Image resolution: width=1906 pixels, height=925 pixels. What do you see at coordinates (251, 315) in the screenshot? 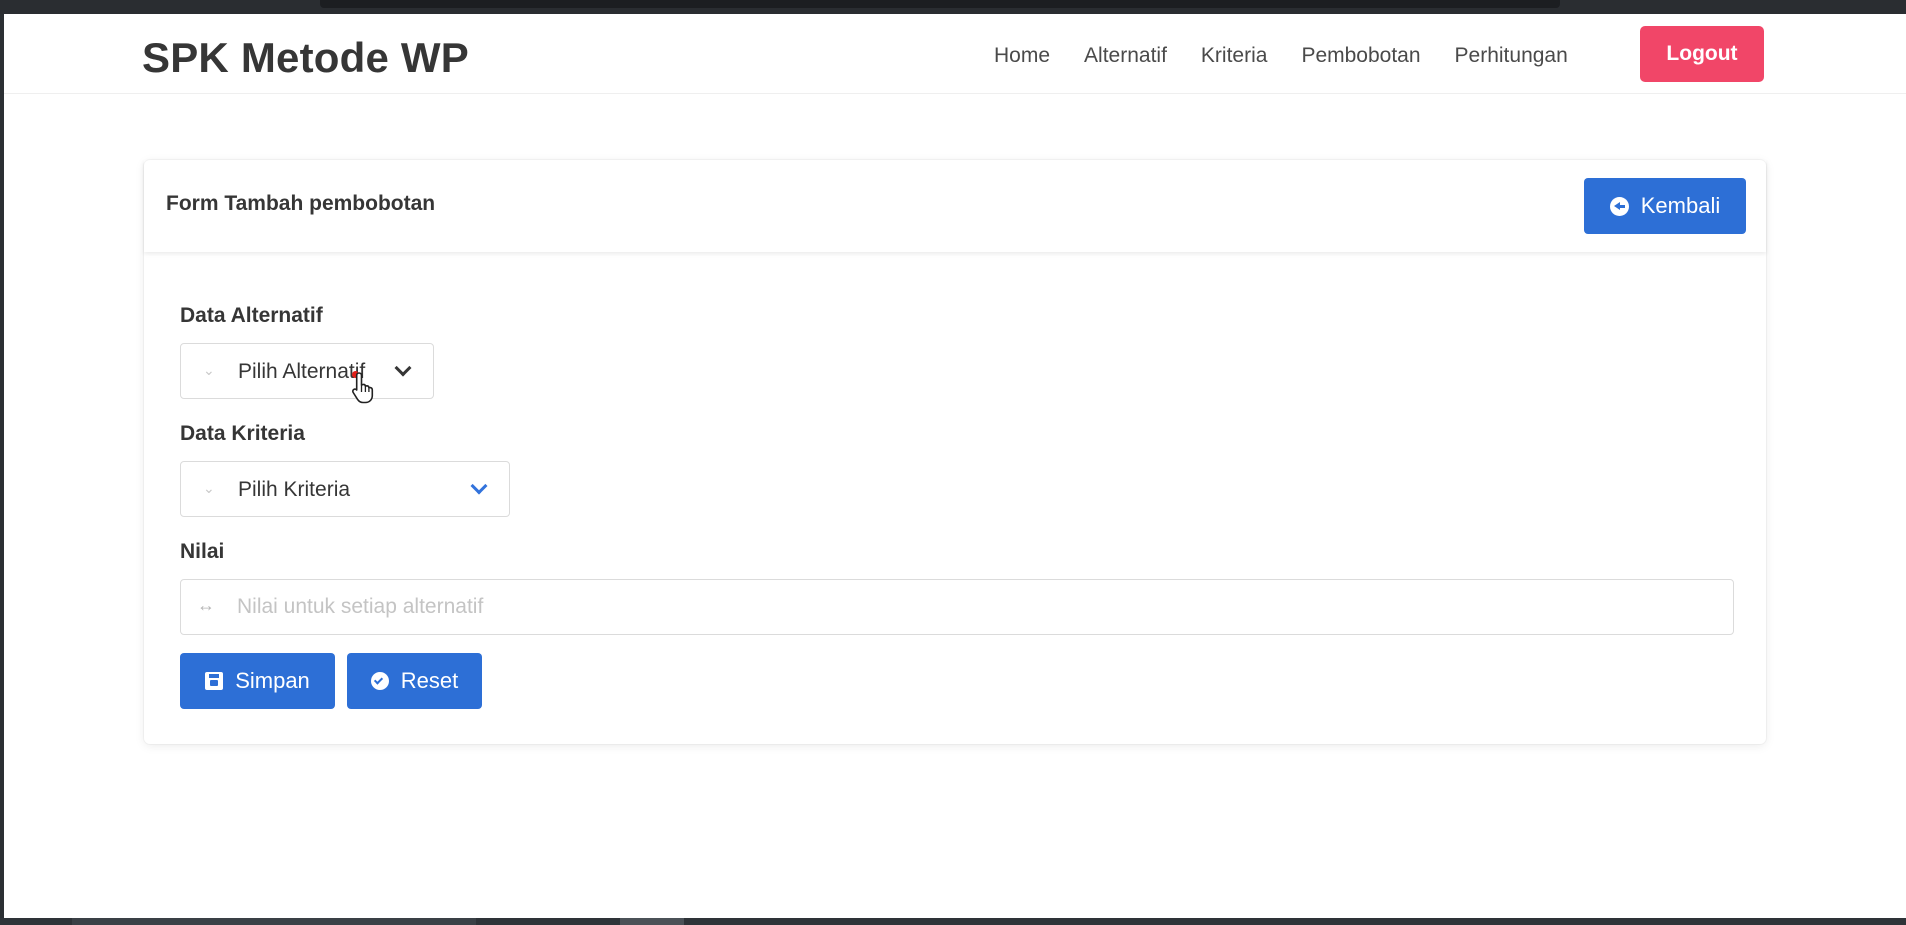
I see `alternatif-label: Data Alternatif` at bounding box center [251, 315].